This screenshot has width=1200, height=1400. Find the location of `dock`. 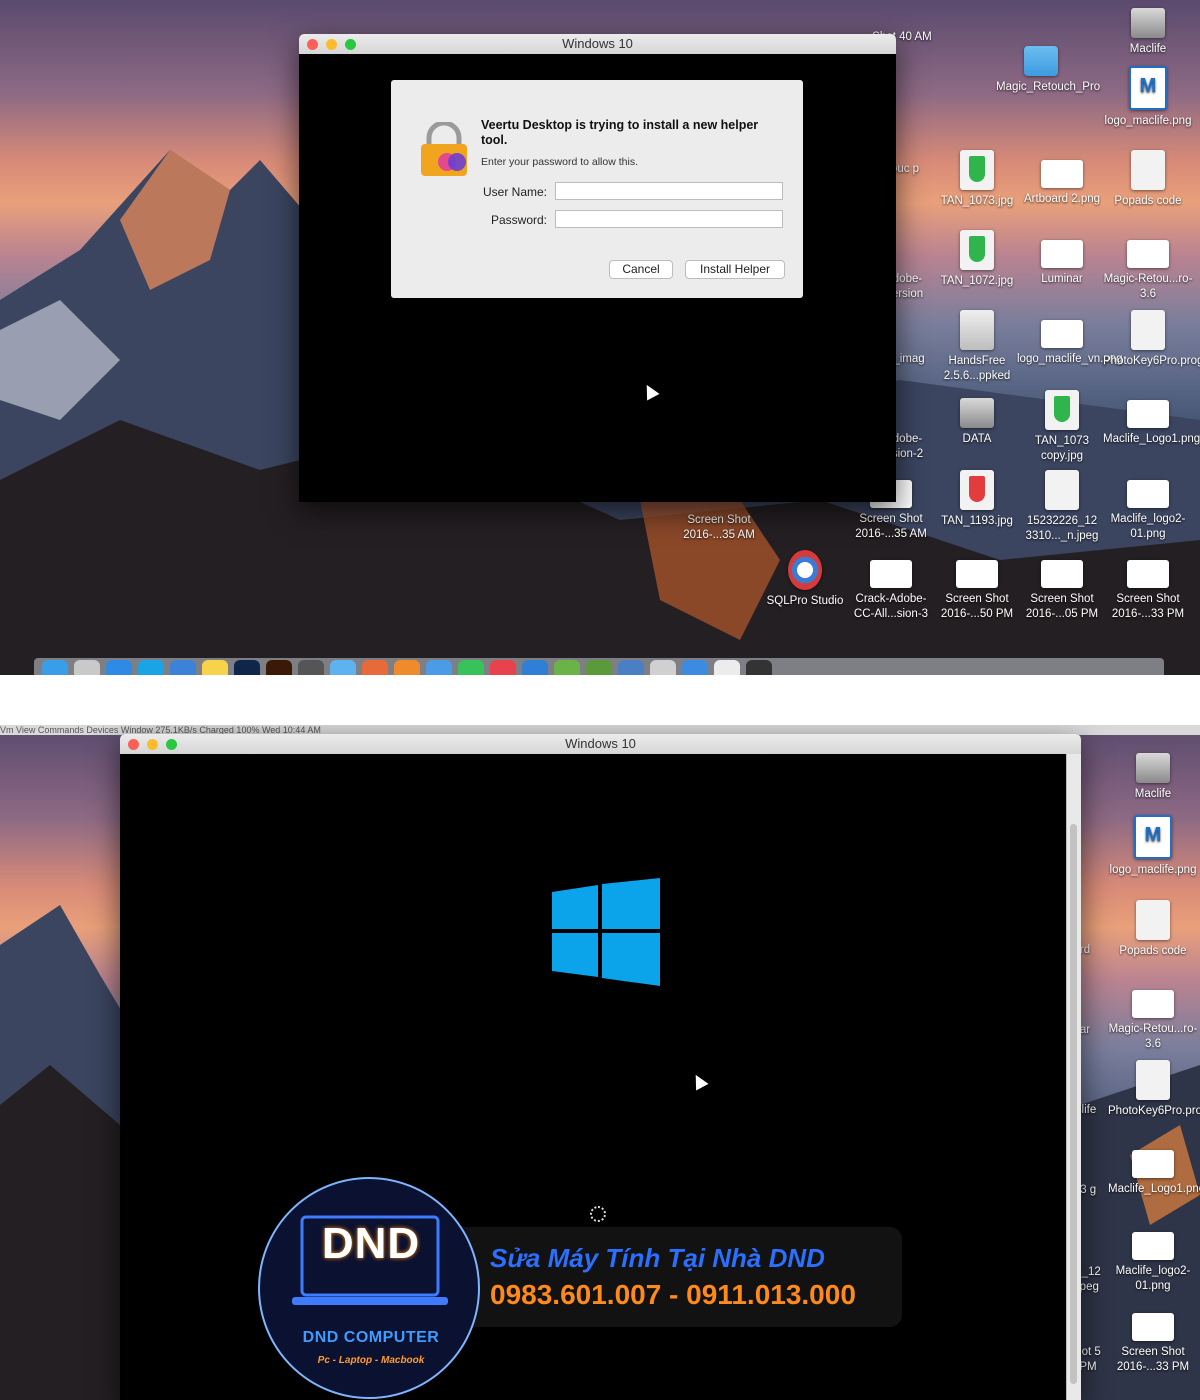

dock is located at coordinates (599, 666).